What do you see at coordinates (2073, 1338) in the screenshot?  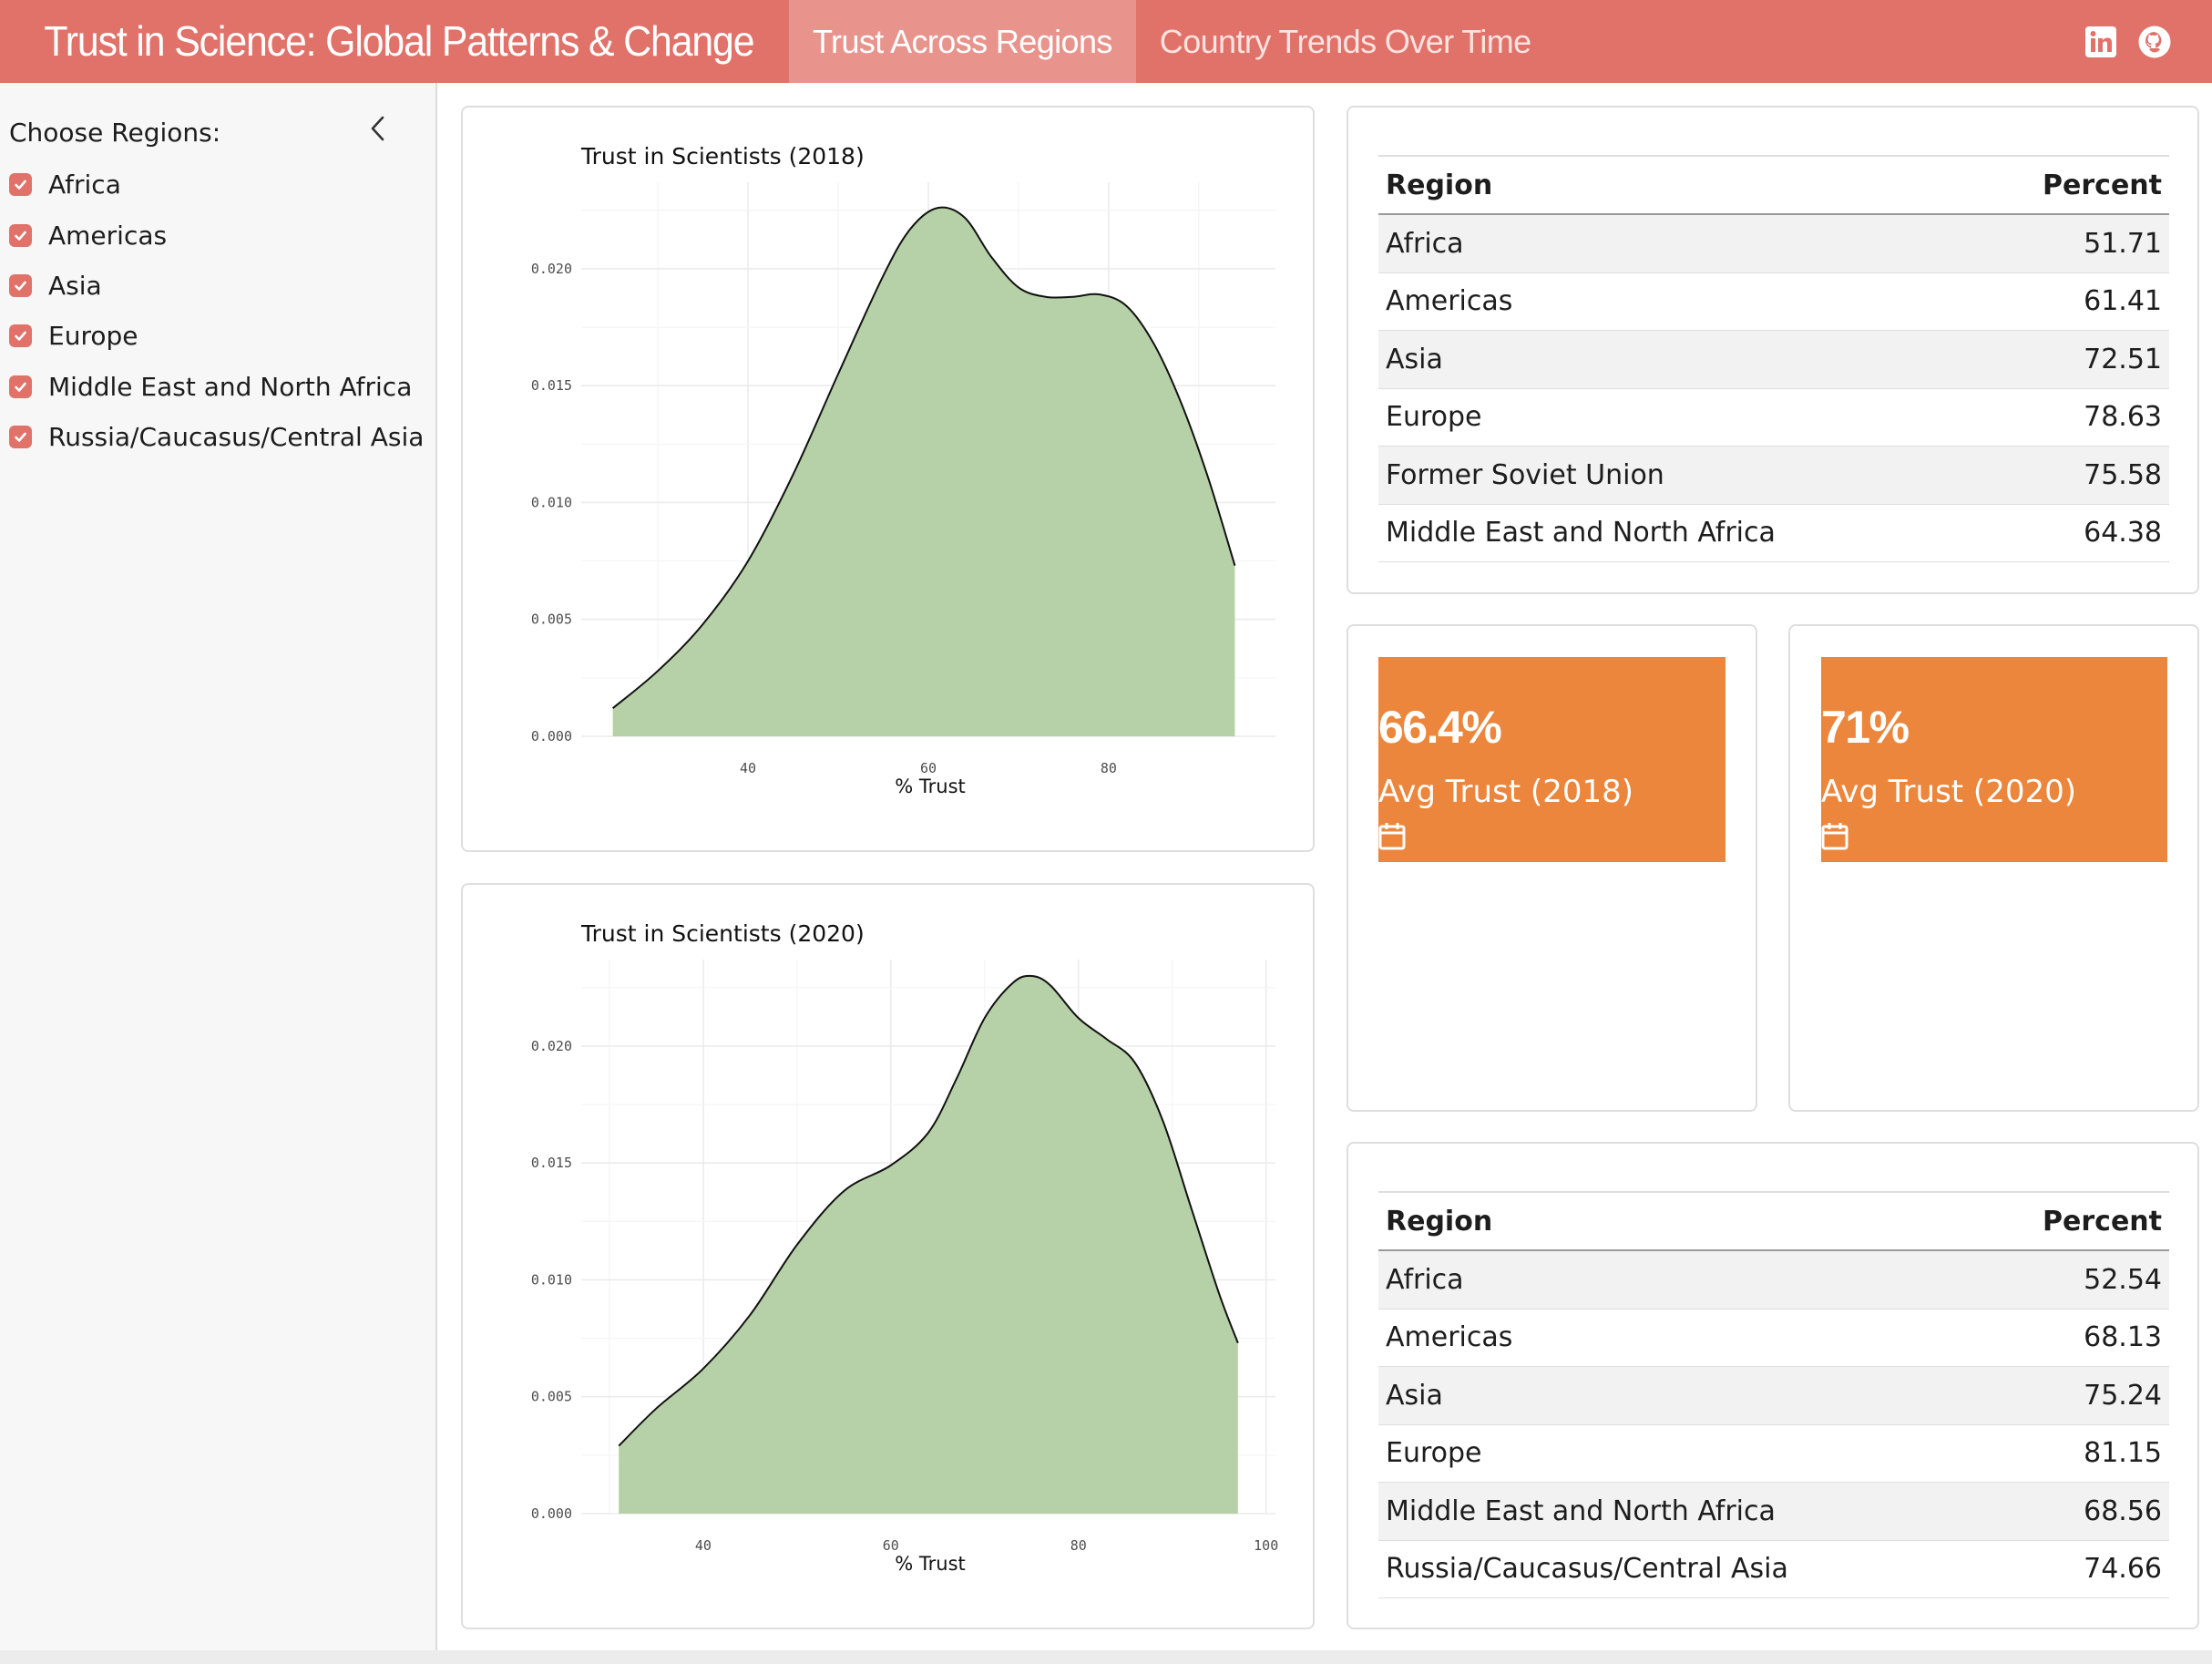 I see `percent-cell: 68.13` at bounding box center [2073, 1338].